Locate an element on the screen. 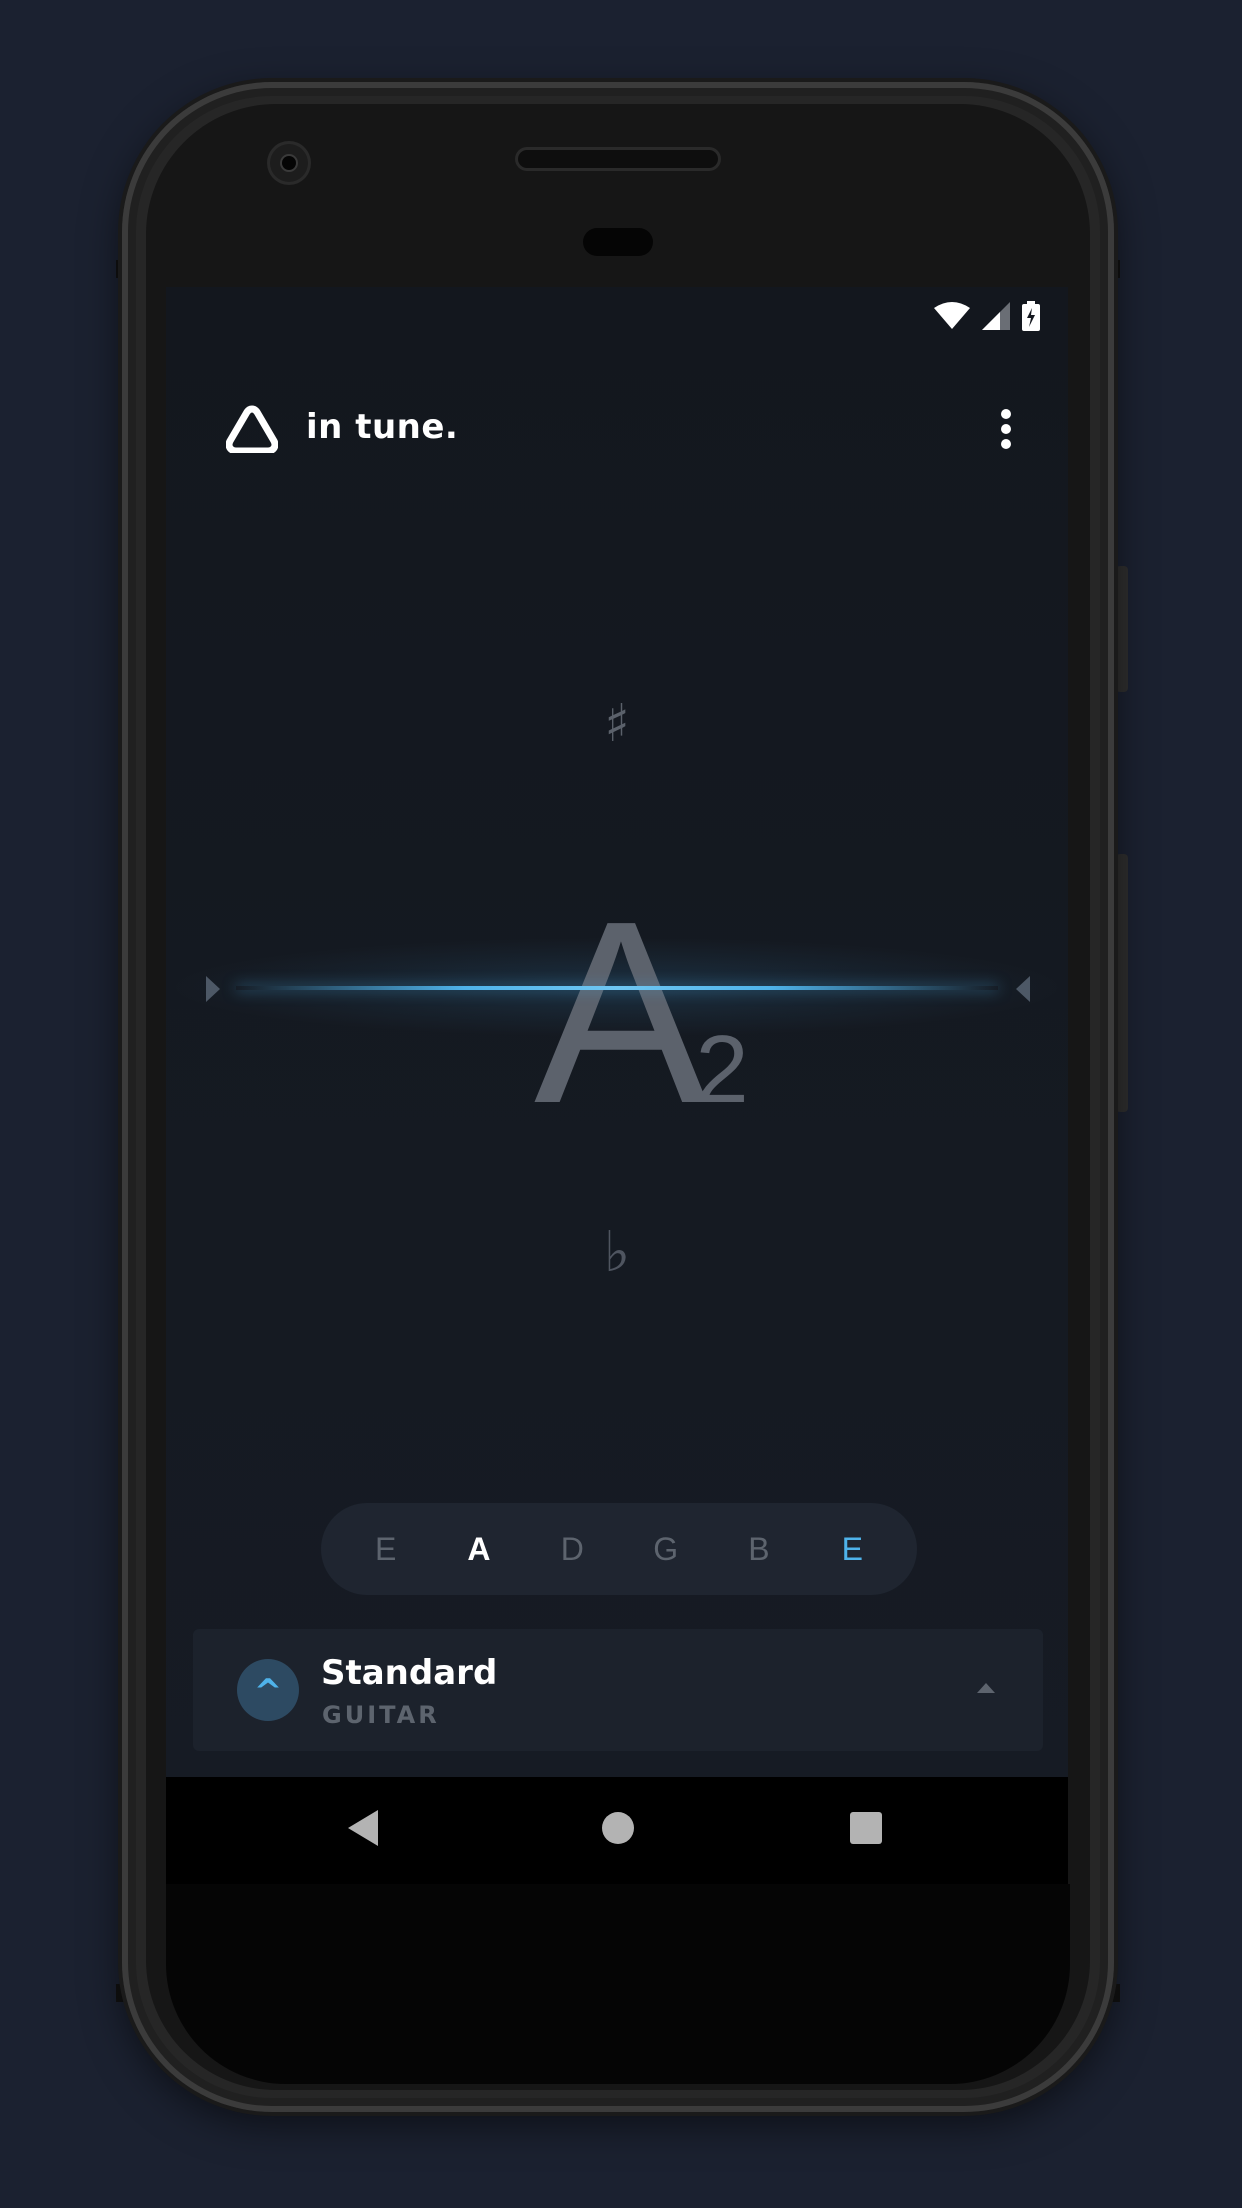 This screenshot has height=2208, width=1242. navigation-bar is located at coordinates (617, 1830).